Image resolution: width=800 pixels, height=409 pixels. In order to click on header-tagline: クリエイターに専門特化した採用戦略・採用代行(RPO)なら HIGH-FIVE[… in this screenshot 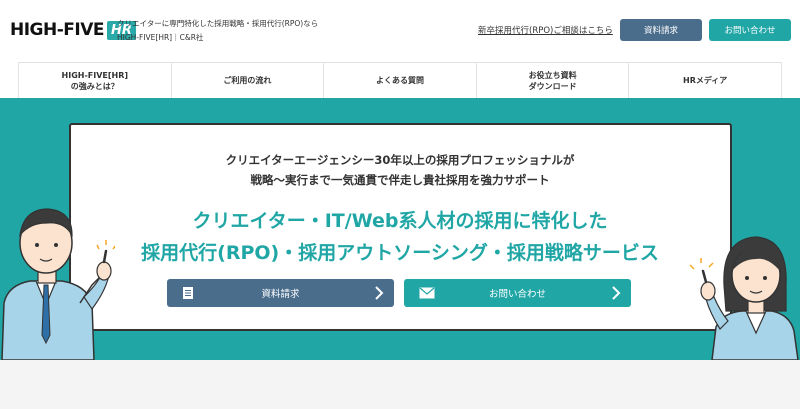, I will do `click(217, 31)`.